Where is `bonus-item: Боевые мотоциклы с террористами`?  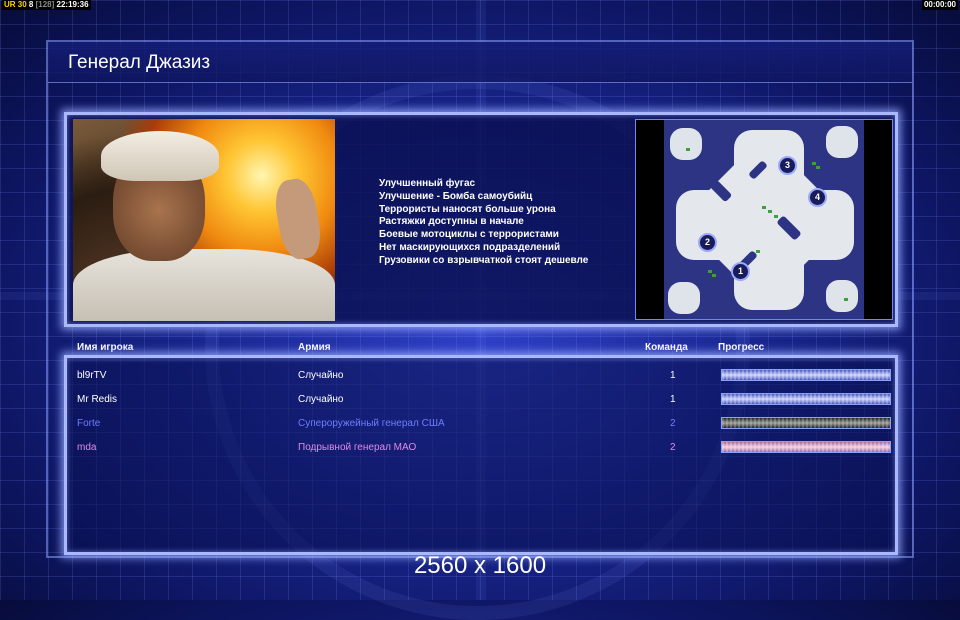
bonus-item: Боевые мотоциклы с террористами is located at coordinates (469, 235).